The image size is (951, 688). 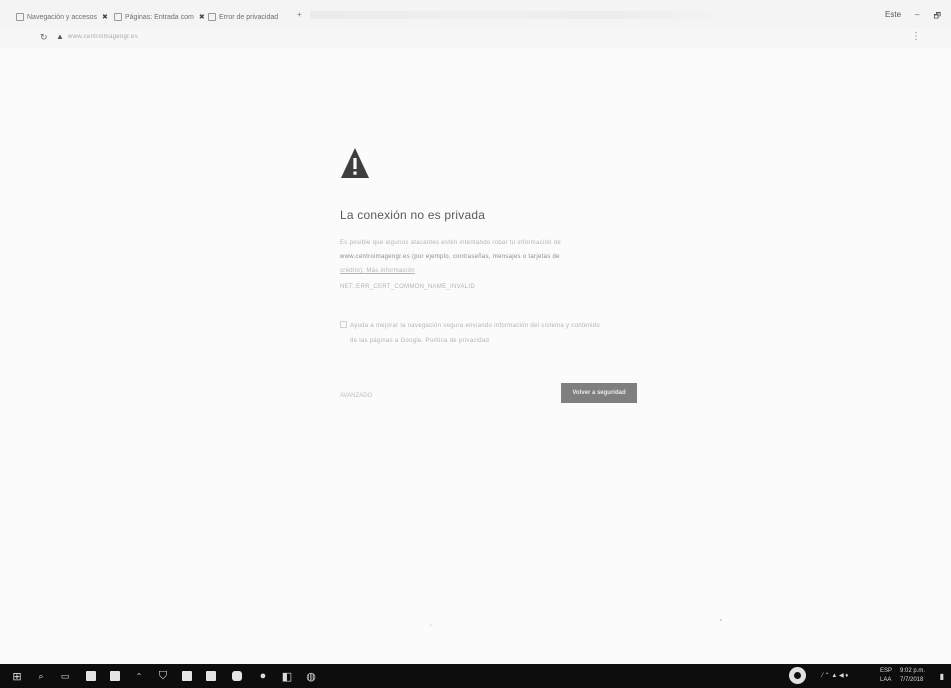 What do you see at coordinates (91, 676) in the screenshot?
I see `store-icon` at bounding box center [91, 676].